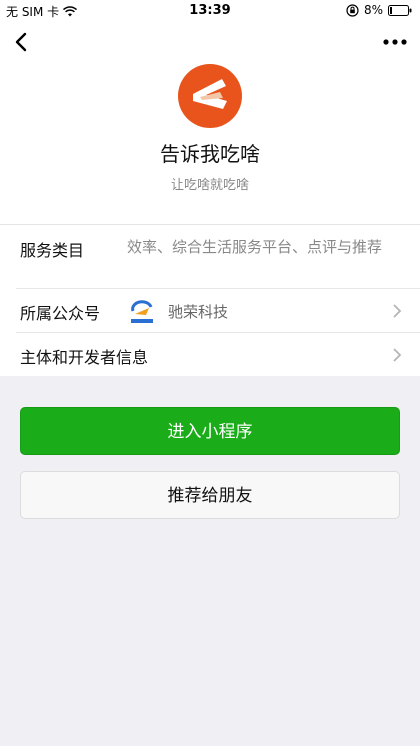  I want to click on rotation-lock-icon, so click(352, 10).